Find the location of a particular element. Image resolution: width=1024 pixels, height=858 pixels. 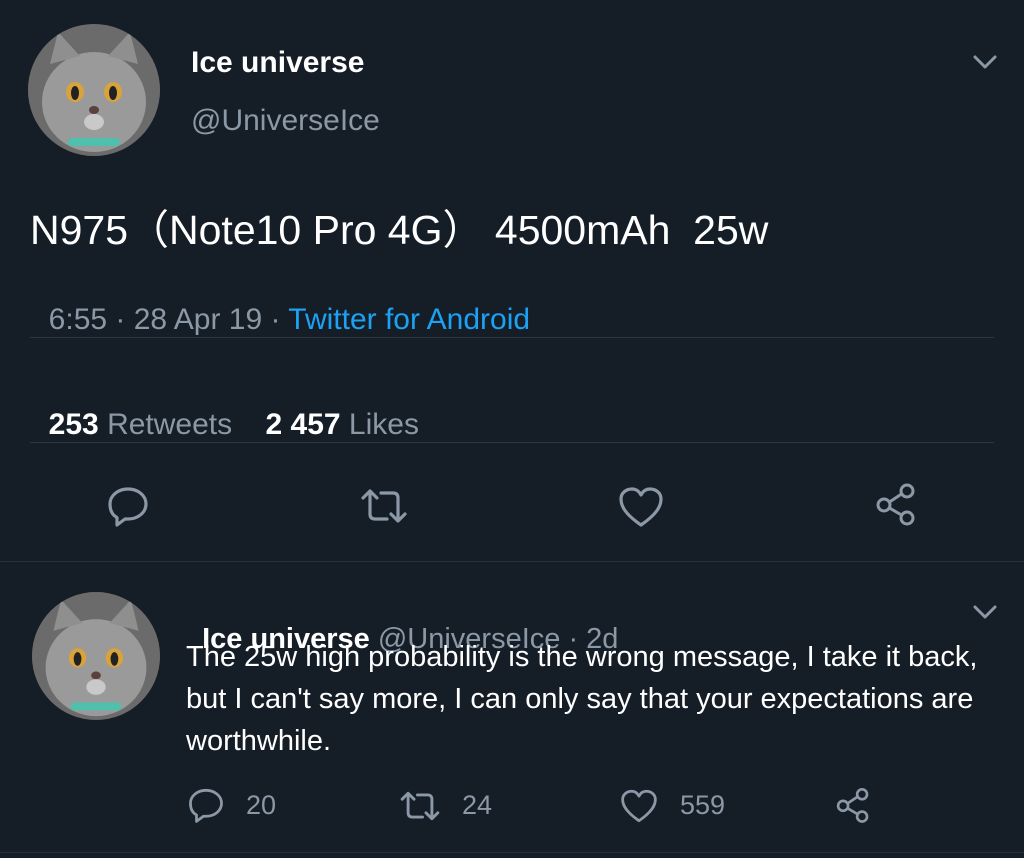

tweet-stats: 253 Retweets 2 457 Likes is located at coordinates (225, 408).